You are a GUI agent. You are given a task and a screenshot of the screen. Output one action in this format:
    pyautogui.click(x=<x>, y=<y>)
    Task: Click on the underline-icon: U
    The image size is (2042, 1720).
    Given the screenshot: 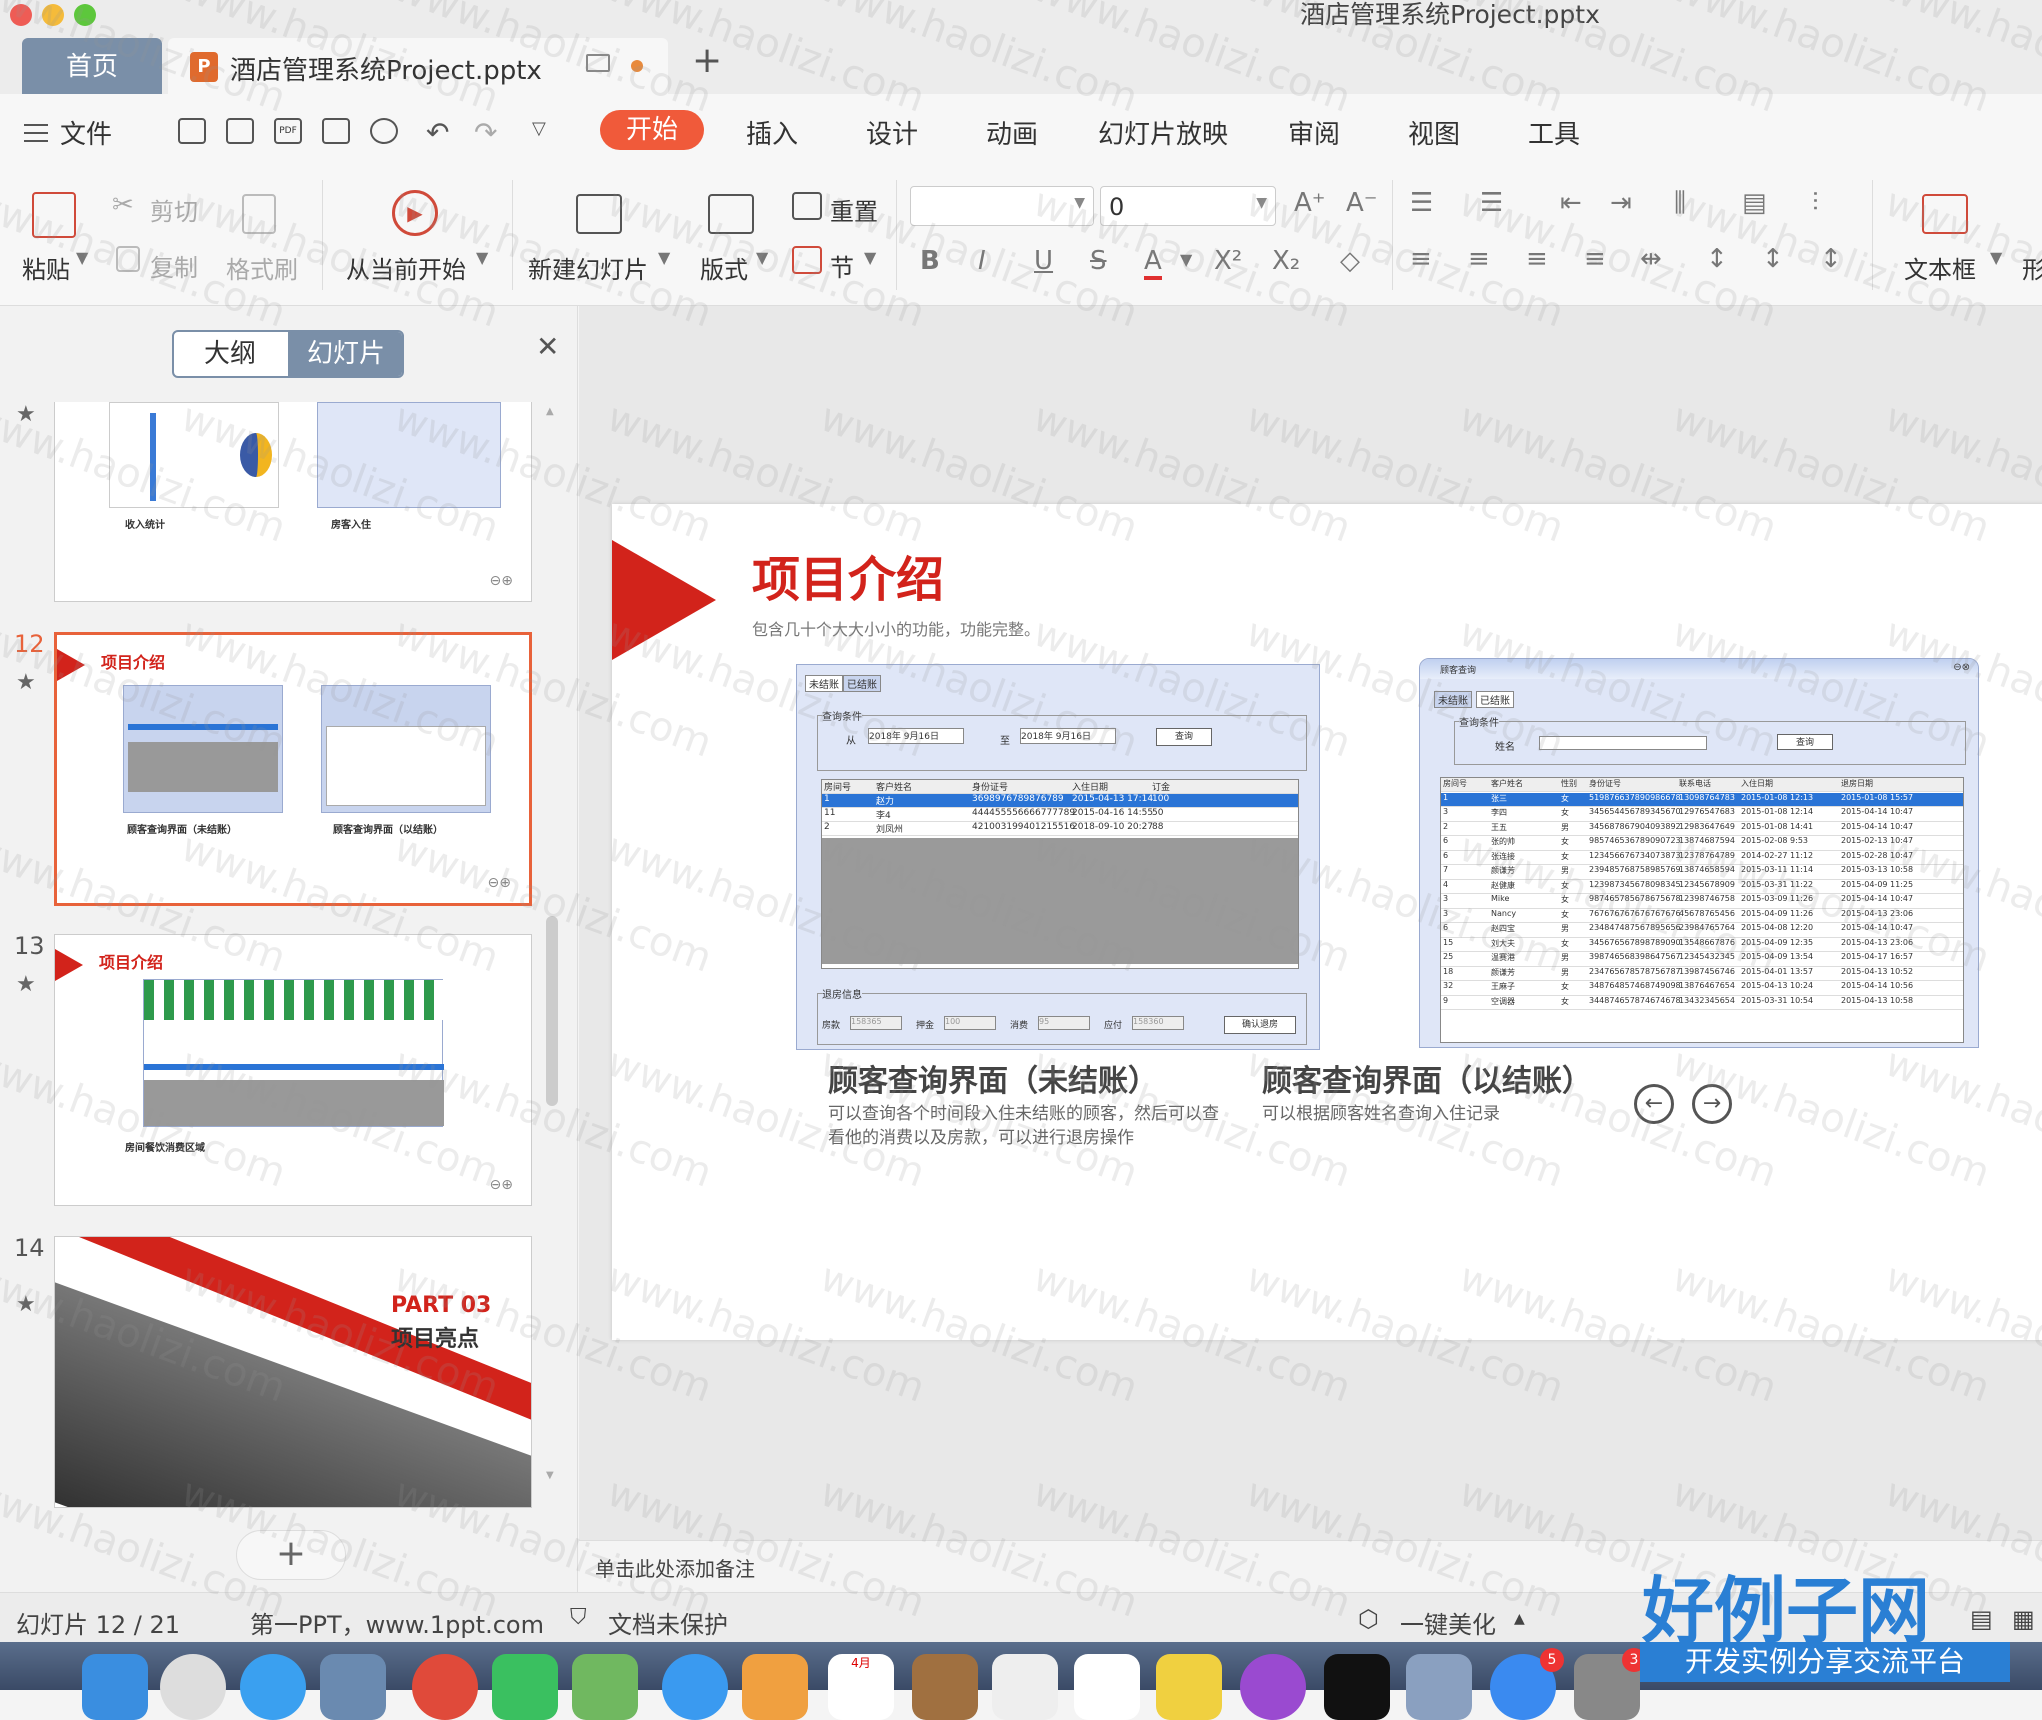 What is the action you would take?
    pyautogui.click(x=1043, y=261)
    